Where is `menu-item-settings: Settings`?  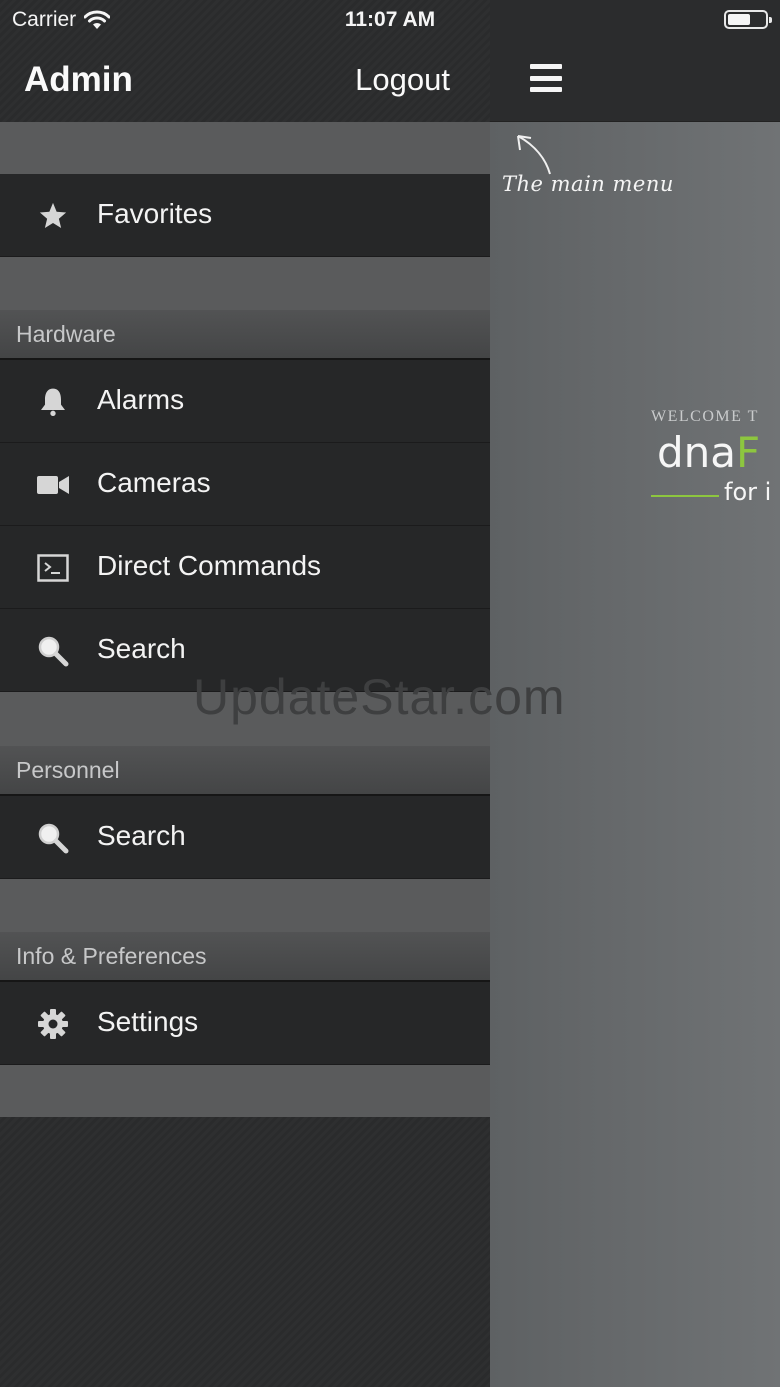 menu-item-settings: Settings is located at coordinates (245, 1023).